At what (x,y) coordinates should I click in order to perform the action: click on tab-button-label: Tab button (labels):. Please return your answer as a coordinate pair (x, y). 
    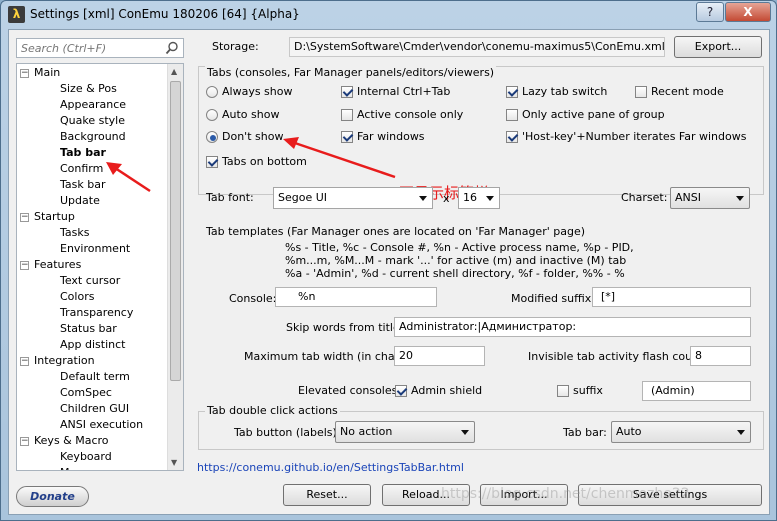
    Looking at the image, I should click on (287, 432).